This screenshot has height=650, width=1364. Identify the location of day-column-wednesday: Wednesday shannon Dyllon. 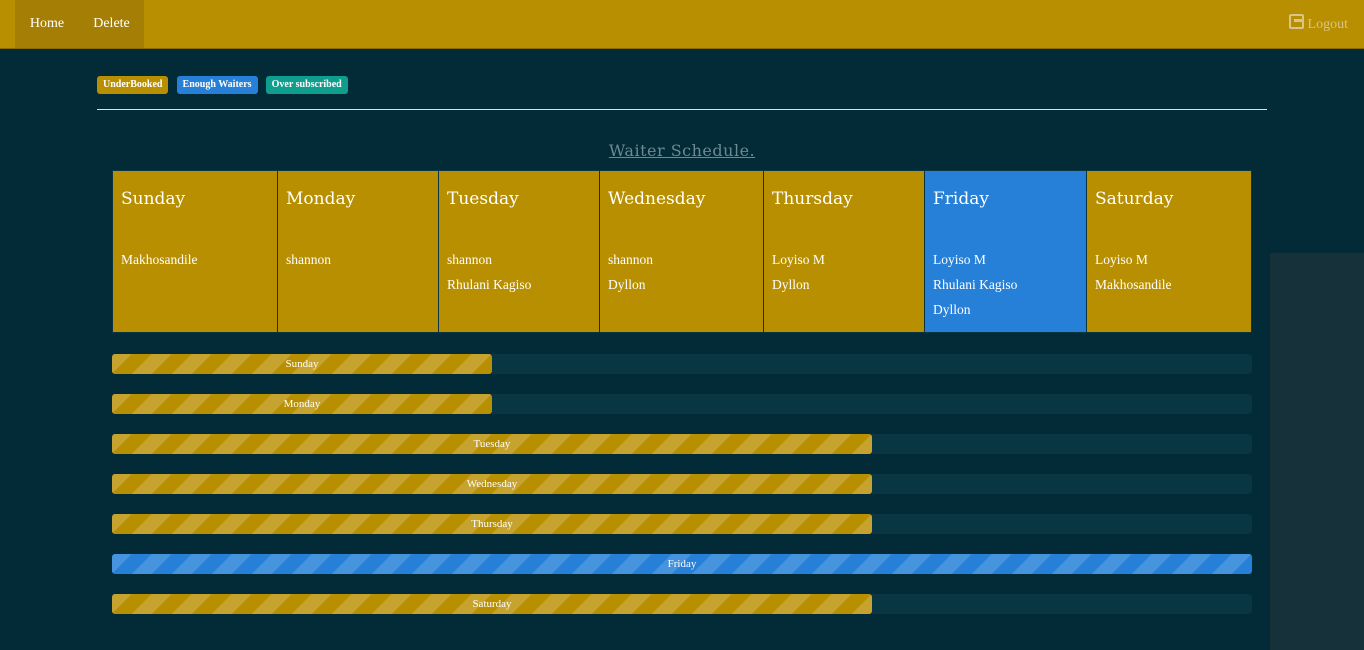
(681, 251).